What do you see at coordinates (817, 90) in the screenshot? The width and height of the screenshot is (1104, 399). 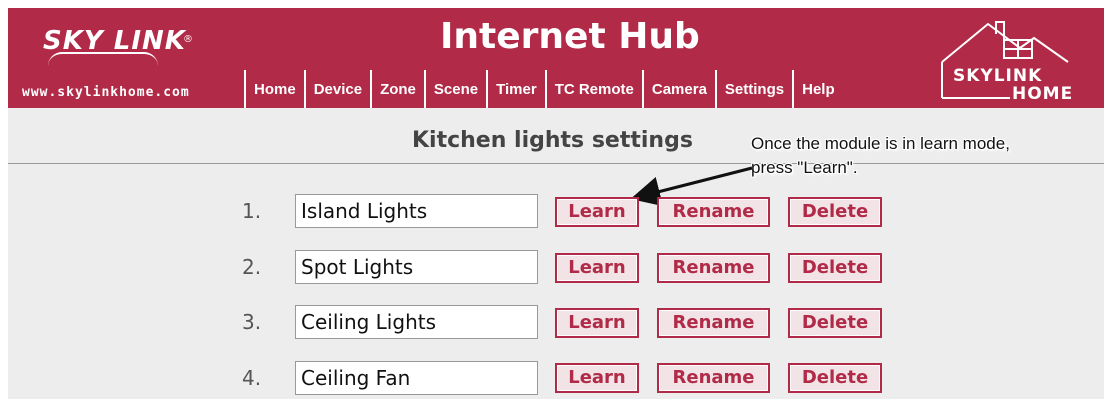 I see `nav-item-help: Help` at bounding box center [817, 90].